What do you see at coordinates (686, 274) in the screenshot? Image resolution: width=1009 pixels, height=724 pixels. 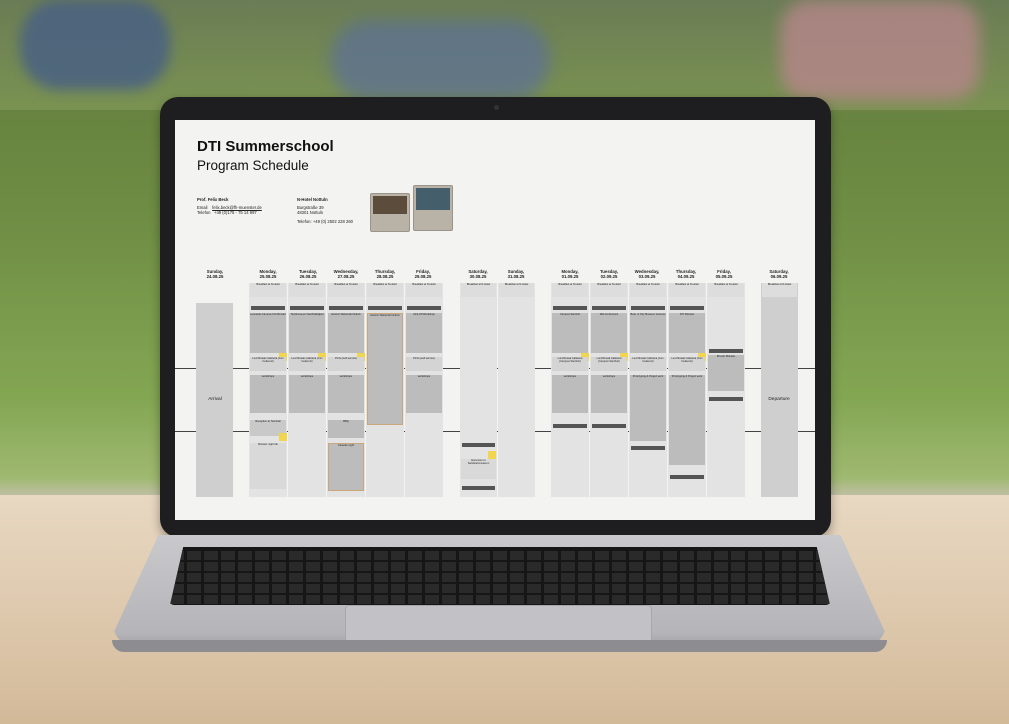 I see `day-header: Thursday, 04.09.25` at bounding box center [686, 274].